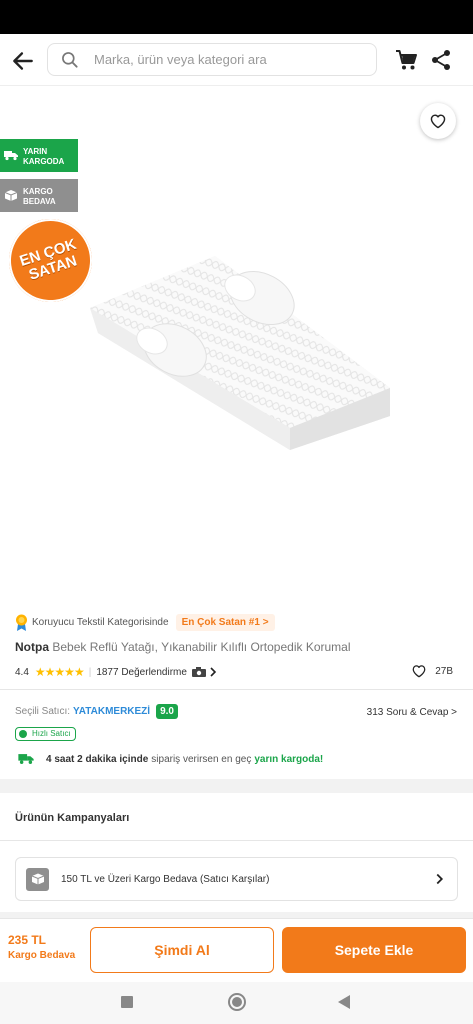  I want to click on top-bar, so click(236, 60).